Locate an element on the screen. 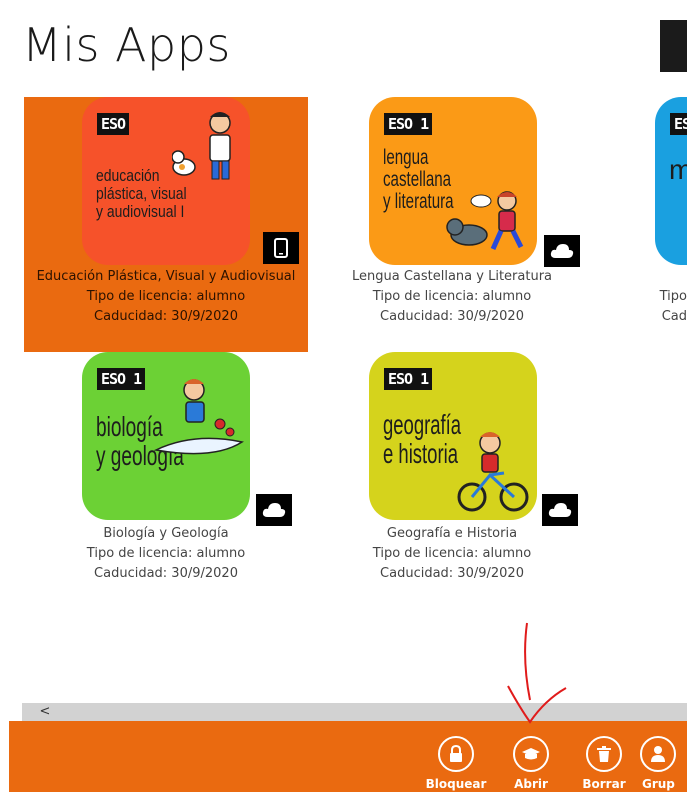 The height and width of the screenshot is (792, 687). delete-button: Borrar is located at coordinates (604, 763).